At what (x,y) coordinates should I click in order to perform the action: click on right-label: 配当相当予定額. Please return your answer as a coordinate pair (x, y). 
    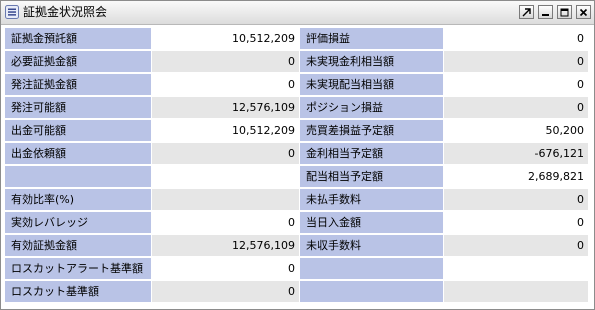
    Looking at the image, I should click on (372, 177).